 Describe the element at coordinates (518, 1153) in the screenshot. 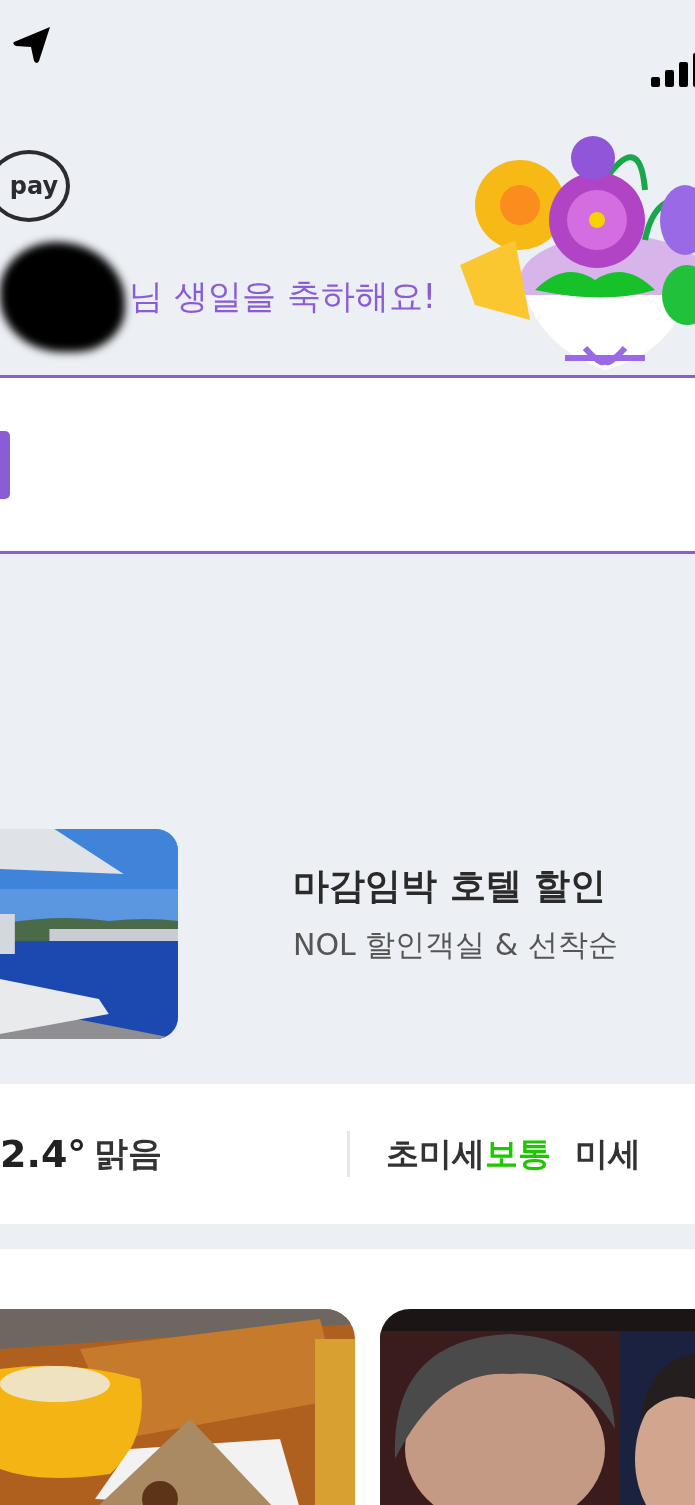

I see `dust-status: 보통` at that location.